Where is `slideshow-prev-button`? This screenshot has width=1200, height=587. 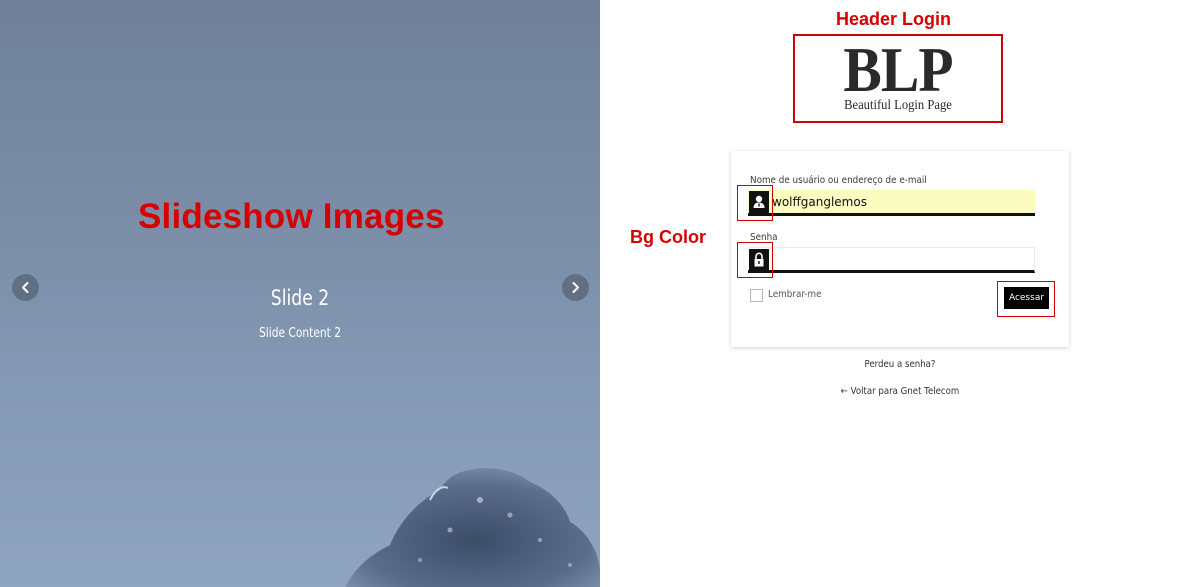
slideshow-prev-button is located at coordinates (25, 287).